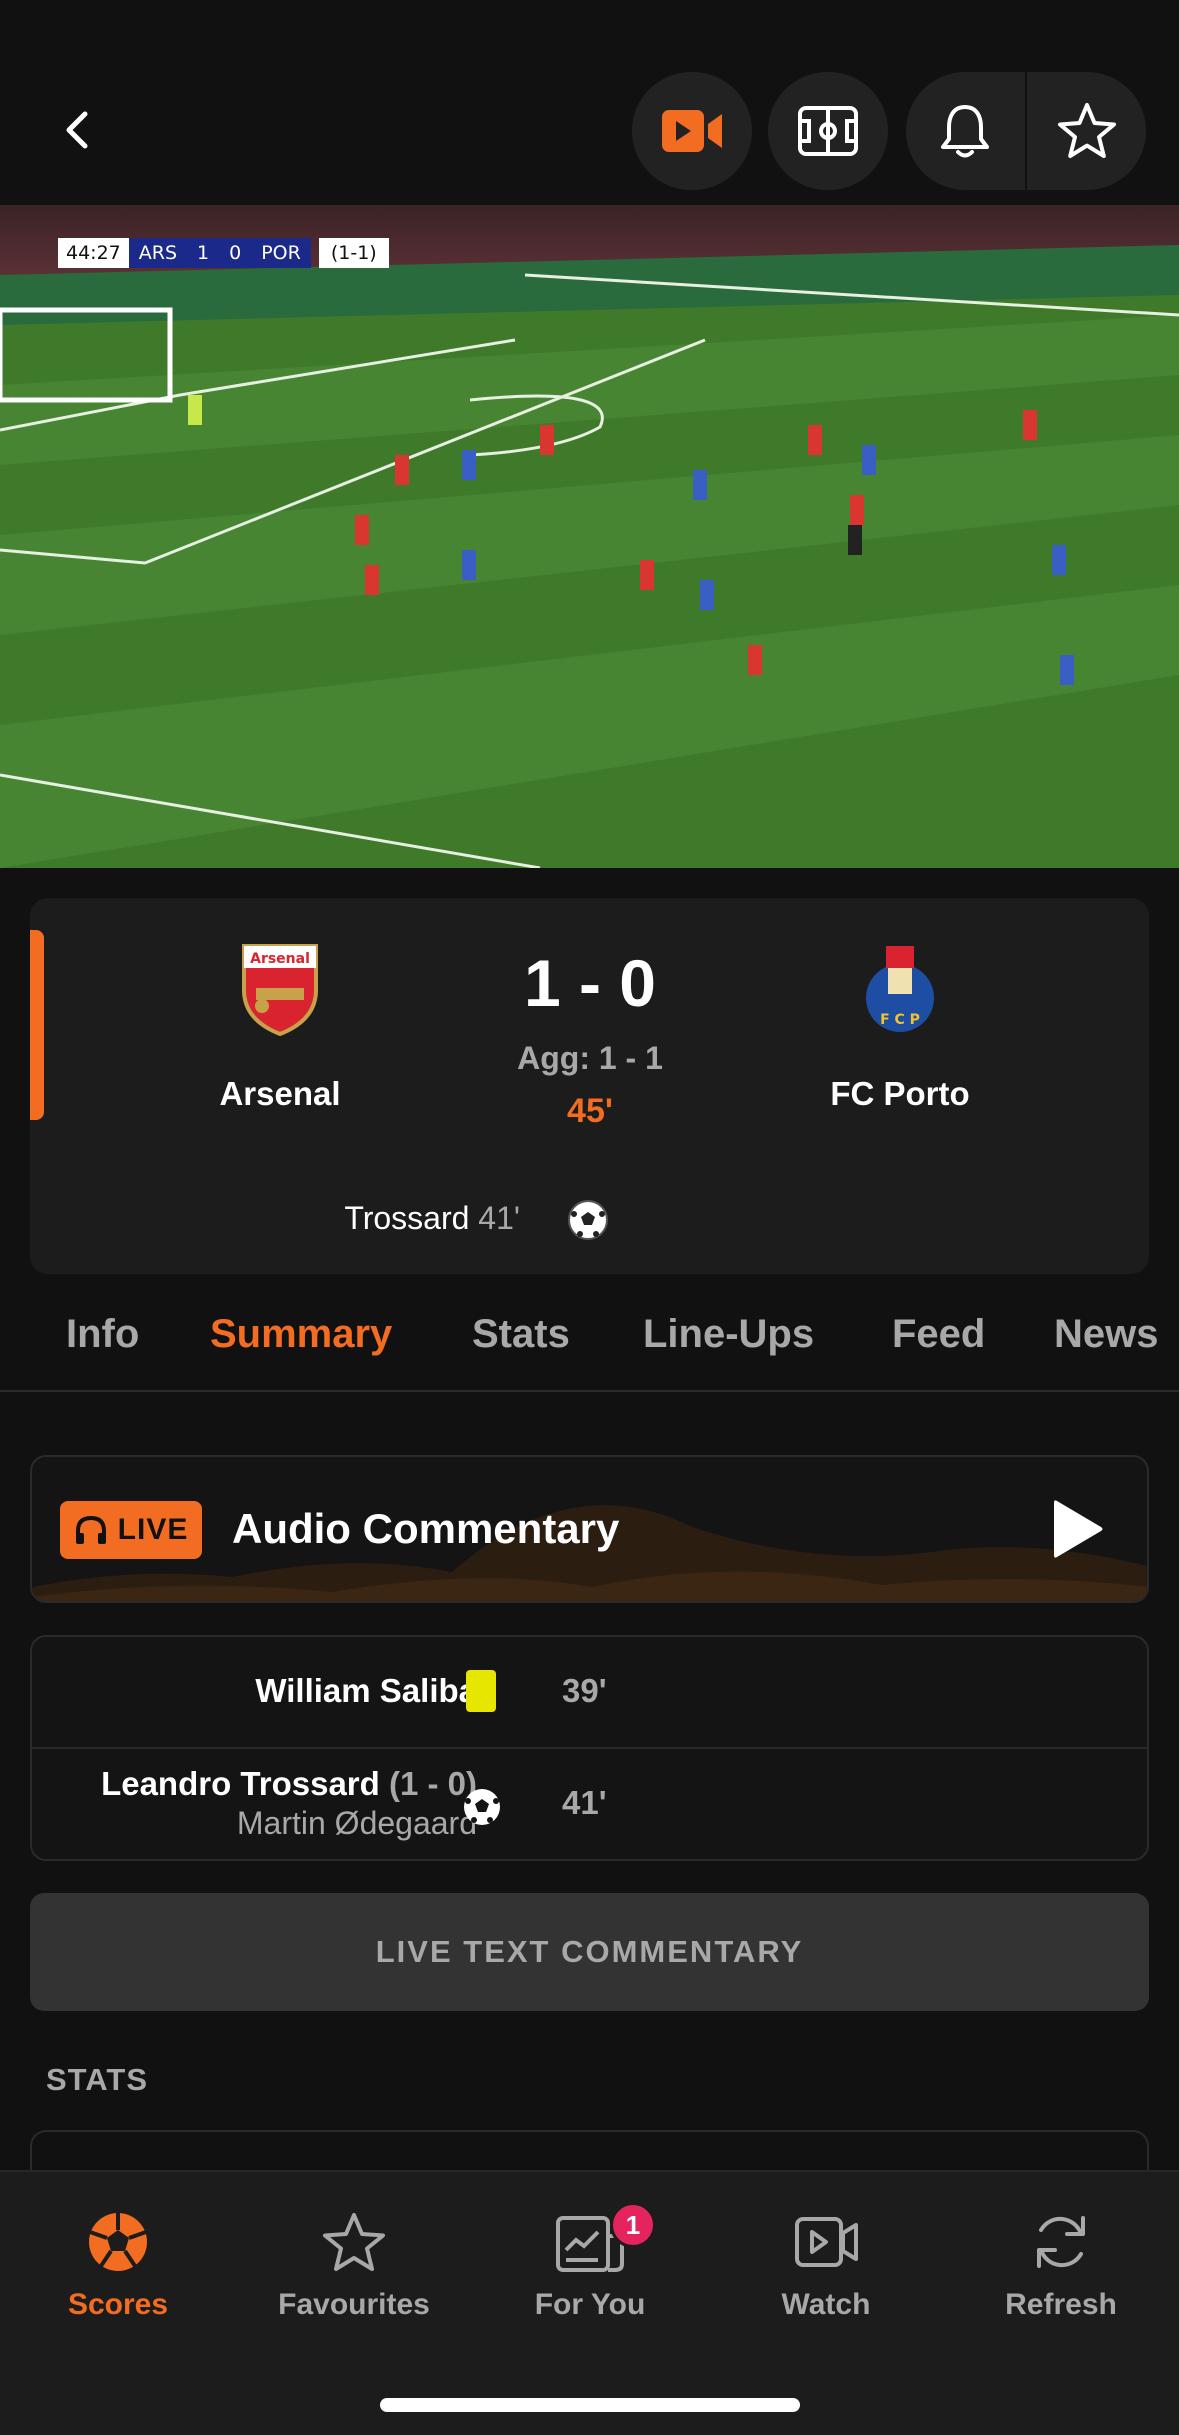 The height and width of the screenshot is (2435, 1179). Describe the element at coordinates (1026, 131) in the screenshot. I see `action-pill-group` at that location.